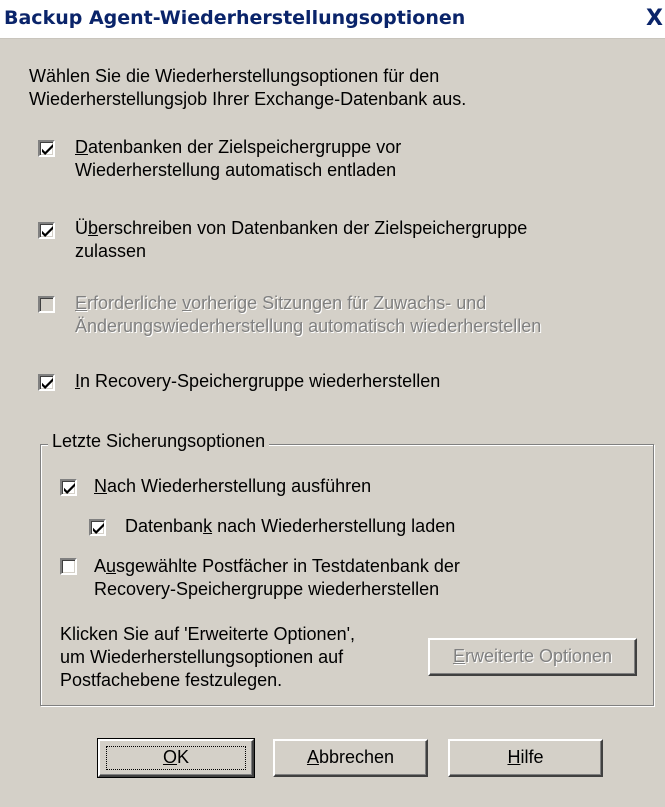 The width and height of the screenshot is (665, 807). I want to click on hint-line-3: Postfachebene festzulegen., so click(171, 680).